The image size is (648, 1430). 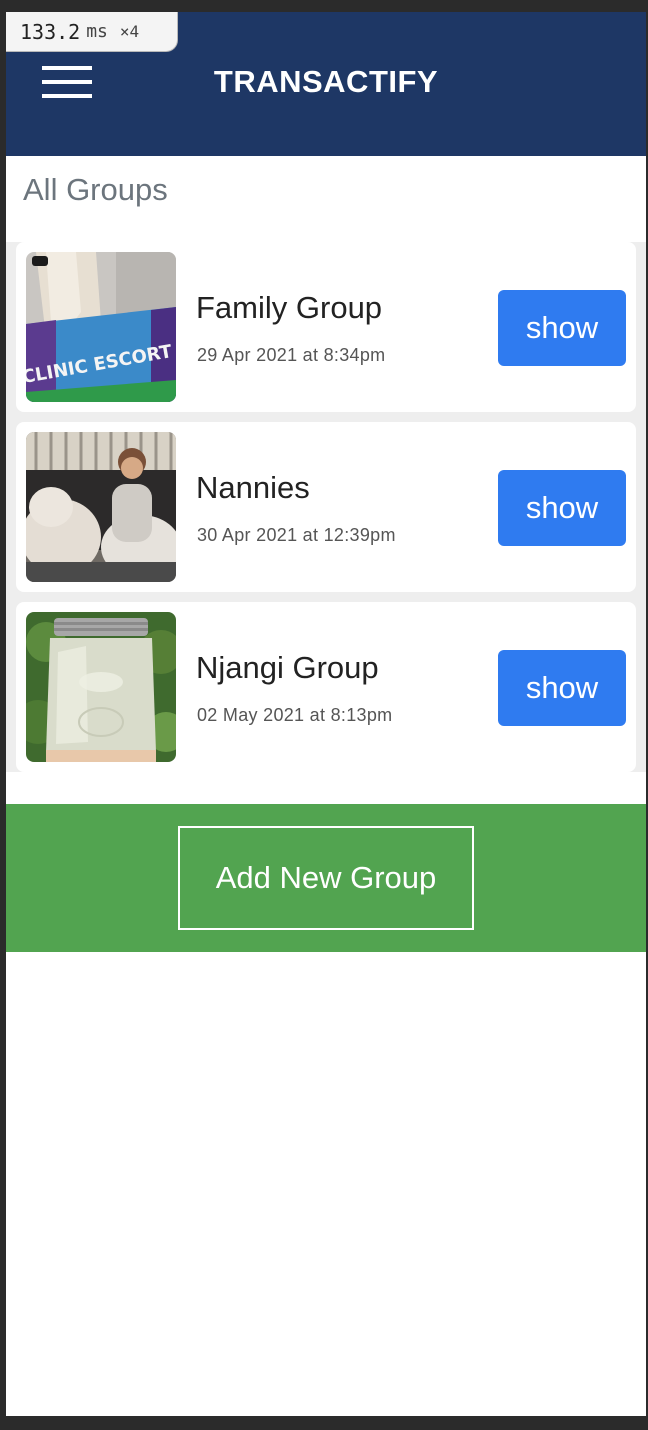 I want to click on cpu-throttle-multiplier: ×4, so click(x=129, y=31).